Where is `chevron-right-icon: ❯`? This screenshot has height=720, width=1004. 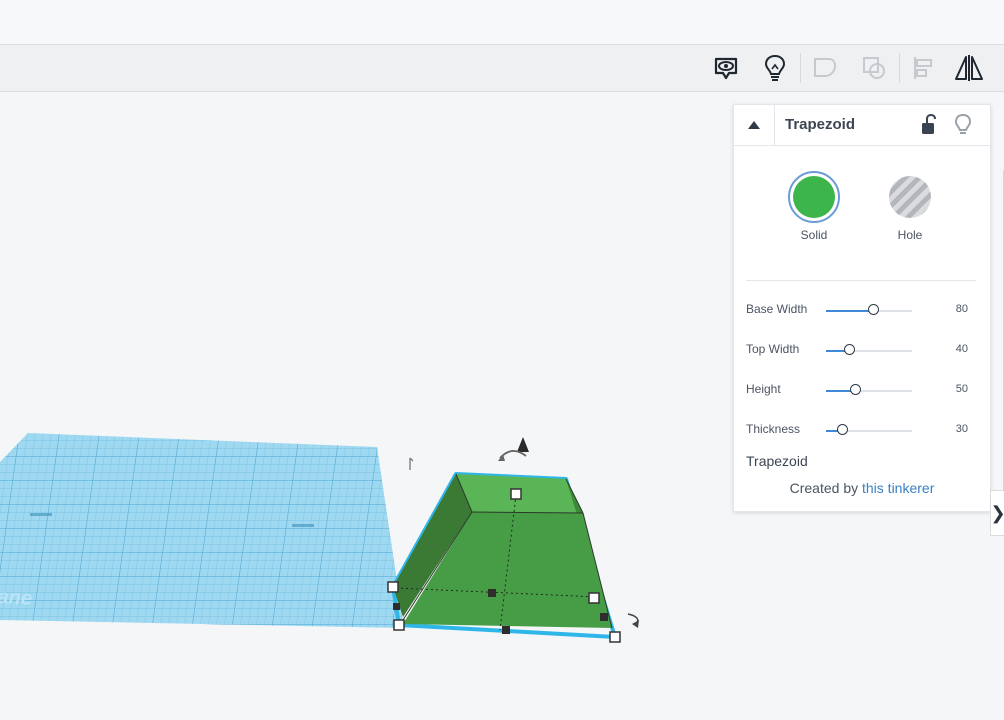 chevron-right-icon: ❯ is located at coordinates (997, 513).